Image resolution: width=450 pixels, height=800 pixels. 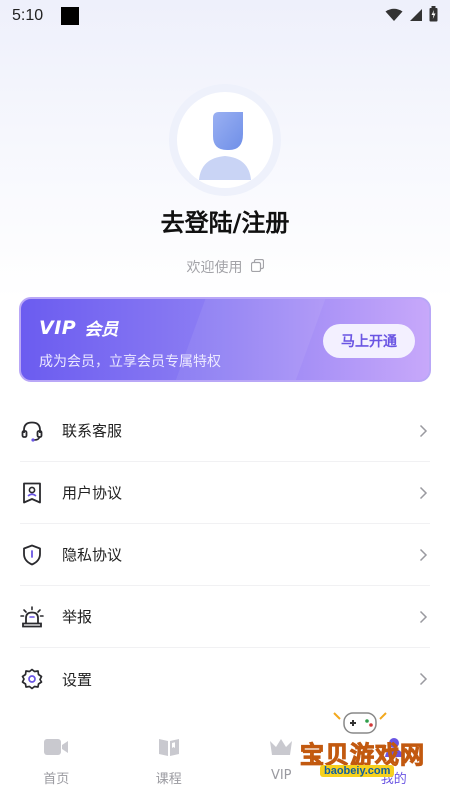 I want to click on alarm-icon, so click(x=32, y=617).